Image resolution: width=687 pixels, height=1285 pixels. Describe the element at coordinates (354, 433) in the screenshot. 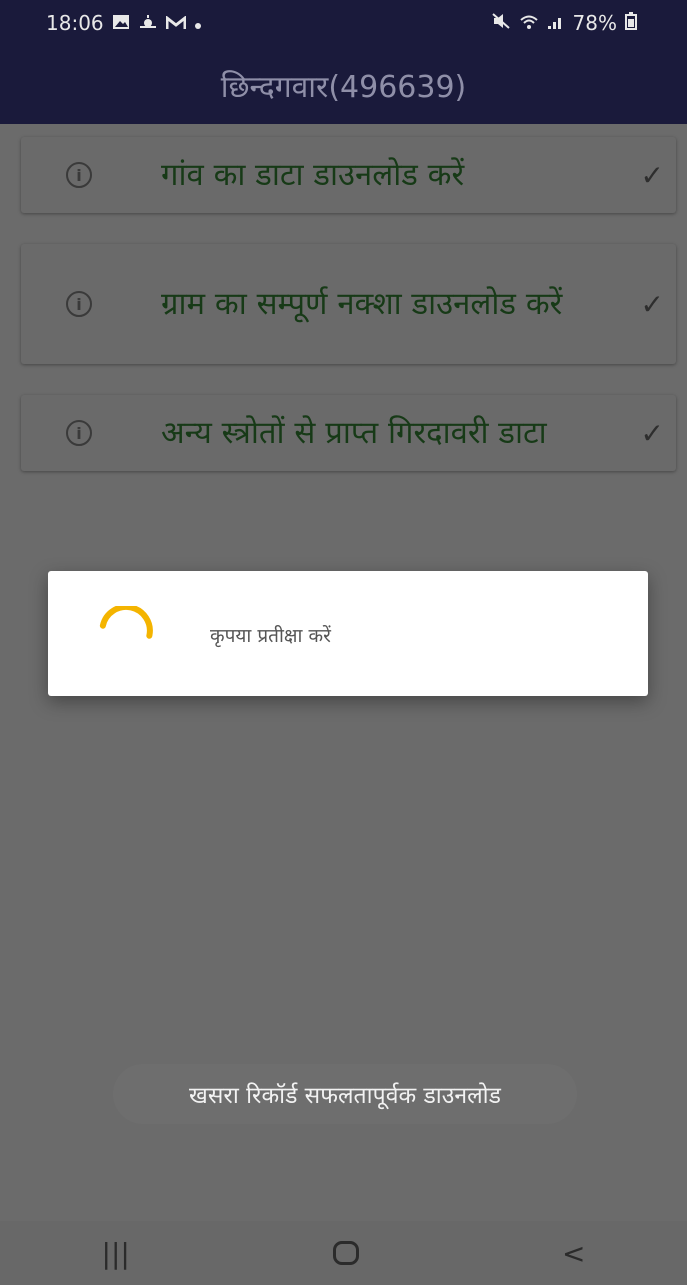

I see `item-label: अन्य स्त्रोतों से प्राप्त गिरदावरी डाटा` at that location.